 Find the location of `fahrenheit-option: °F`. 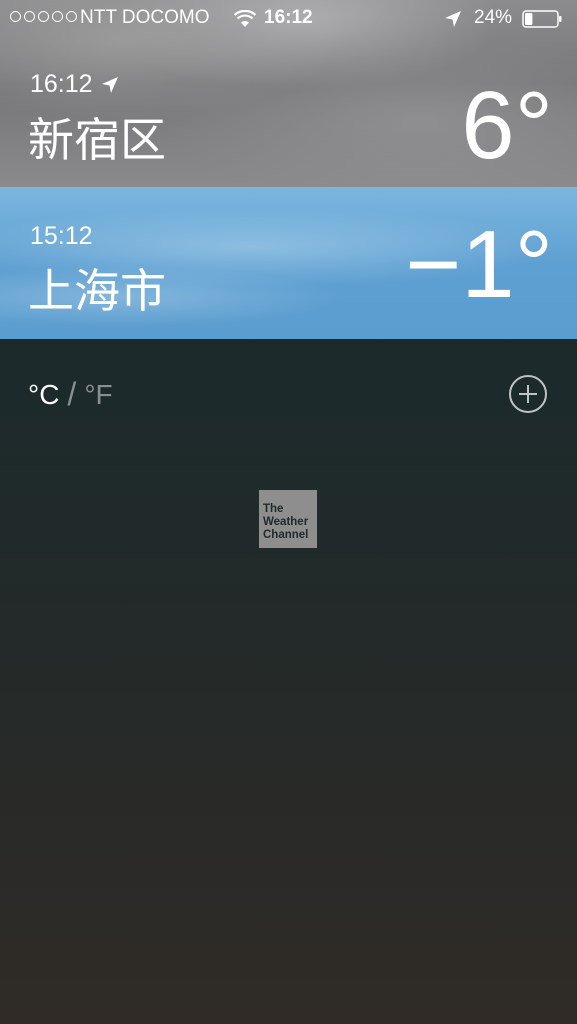

fahrenheit-option: °F is located at coordinates (98, 395).